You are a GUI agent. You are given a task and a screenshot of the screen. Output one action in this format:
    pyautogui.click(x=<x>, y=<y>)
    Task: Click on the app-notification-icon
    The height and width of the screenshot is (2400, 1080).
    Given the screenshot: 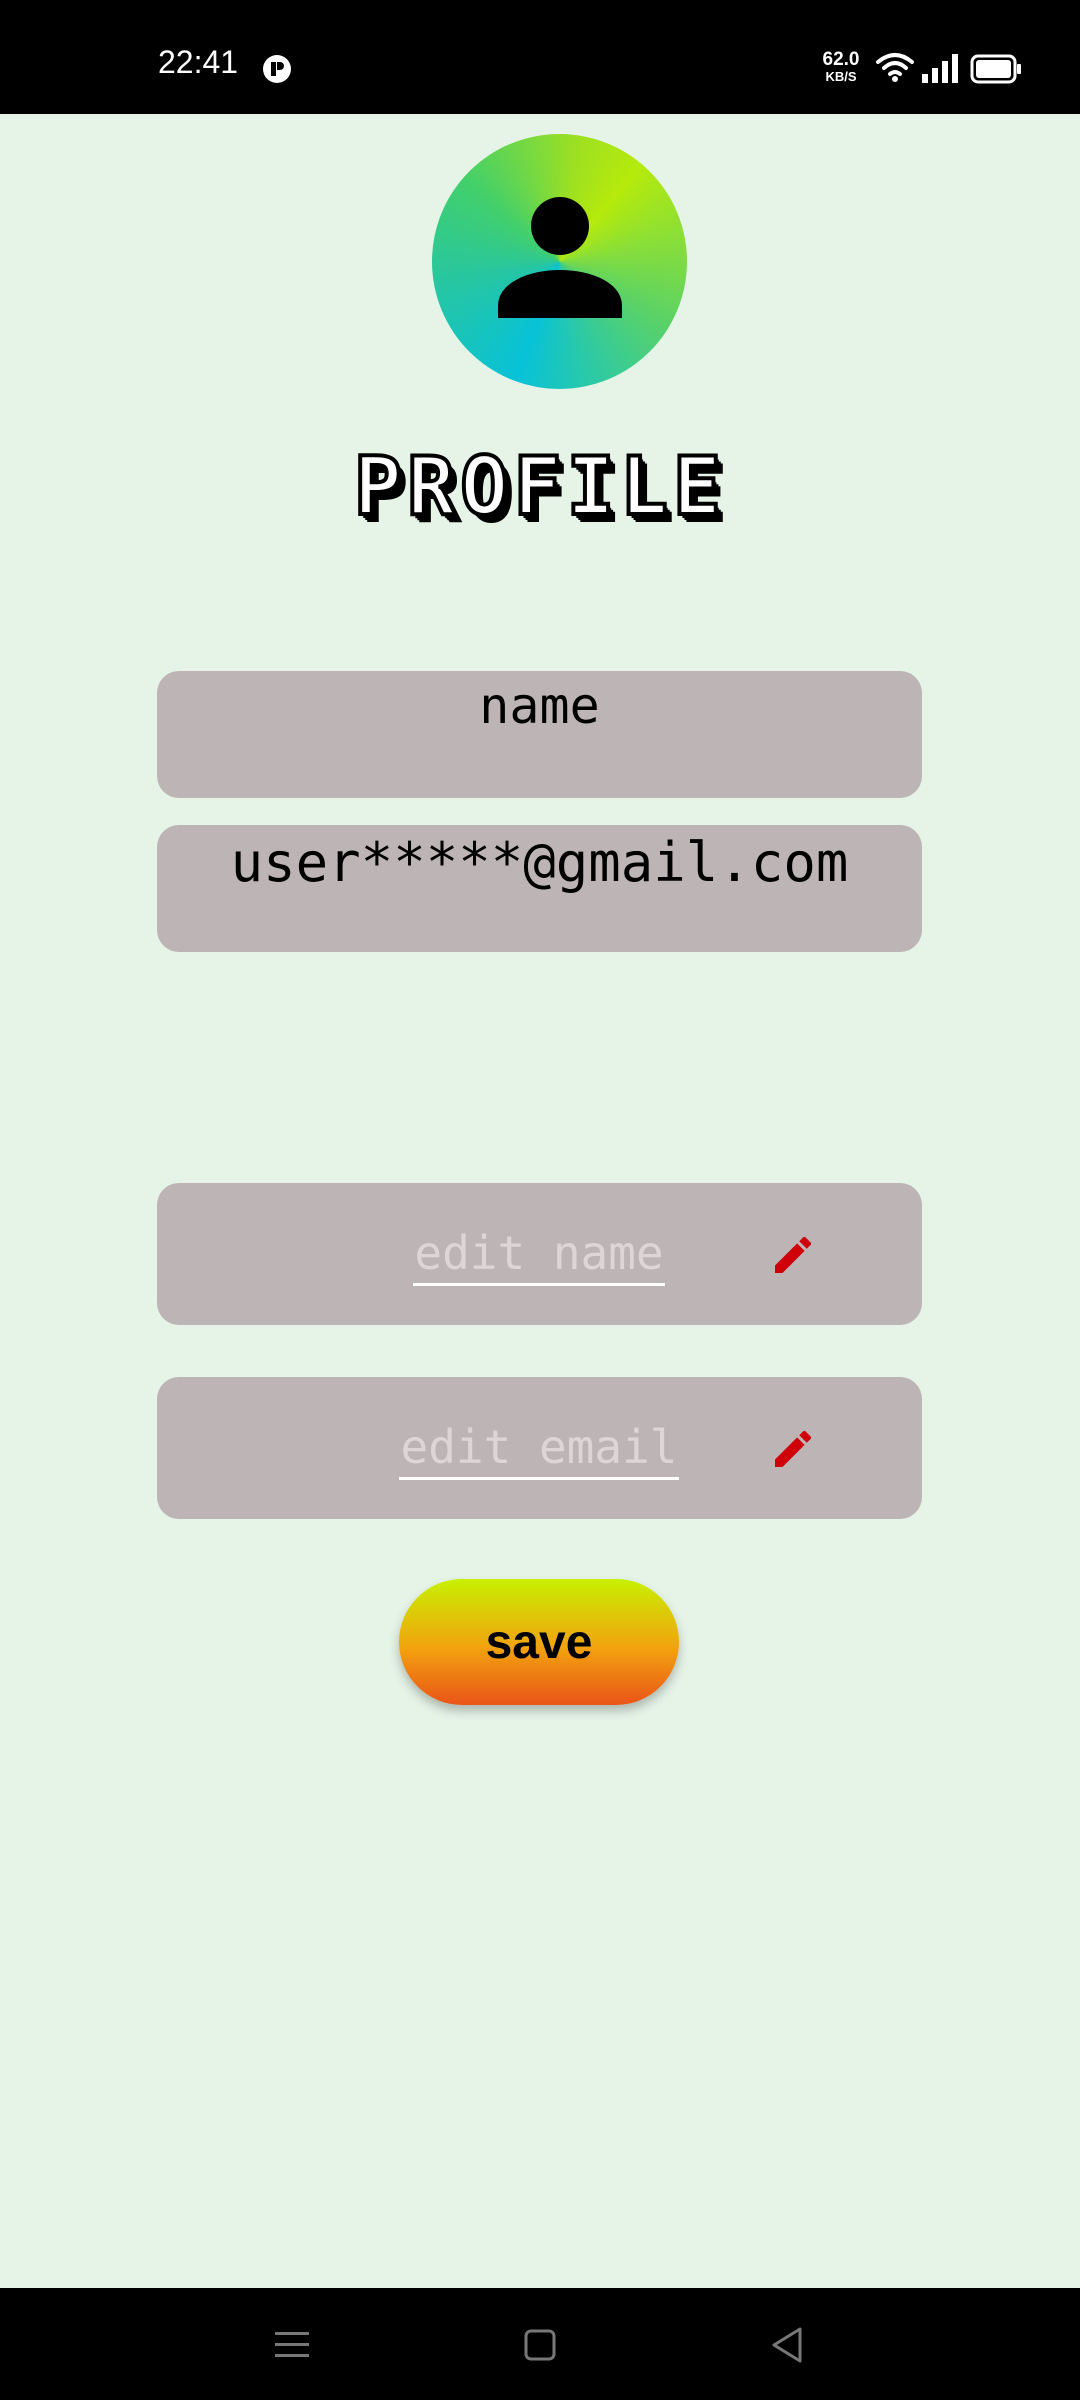 What is the action you would take?
    pyautogui.click(x=277, y=69)
    